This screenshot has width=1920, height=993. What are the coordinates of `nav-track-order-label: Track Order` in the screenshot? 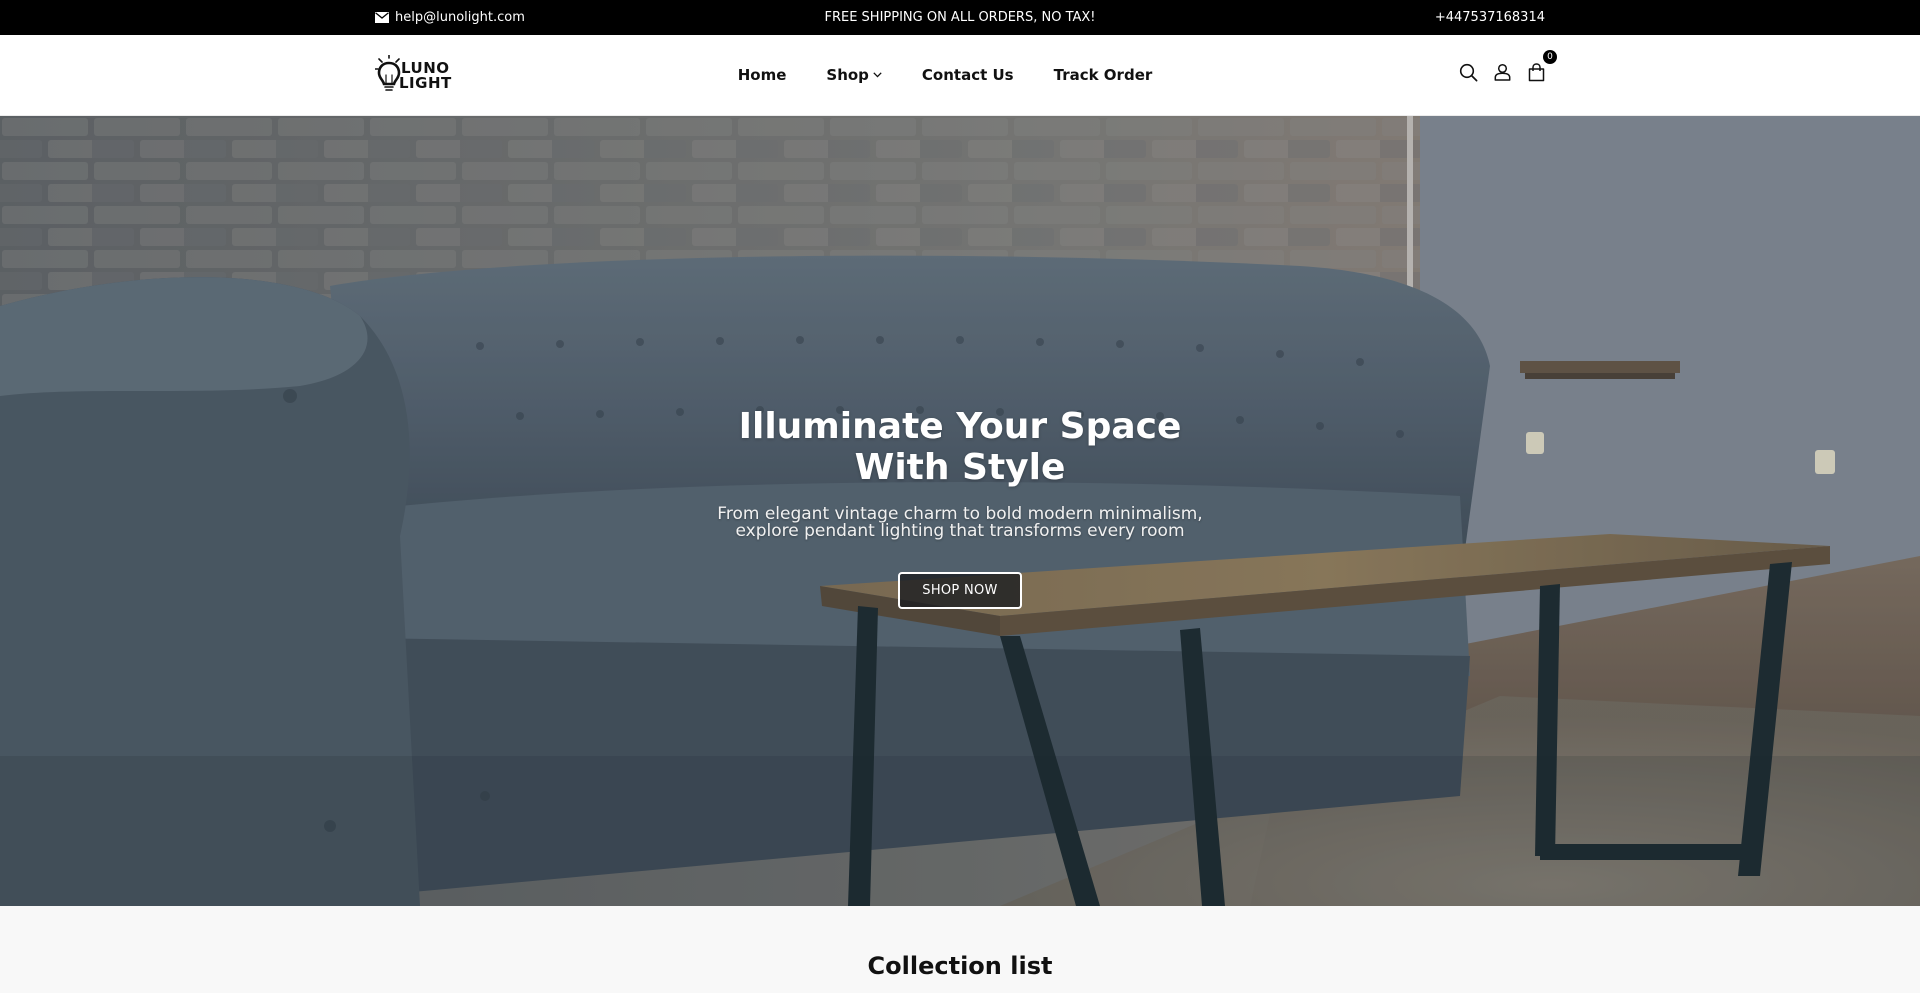 It's located at (1103, 75).